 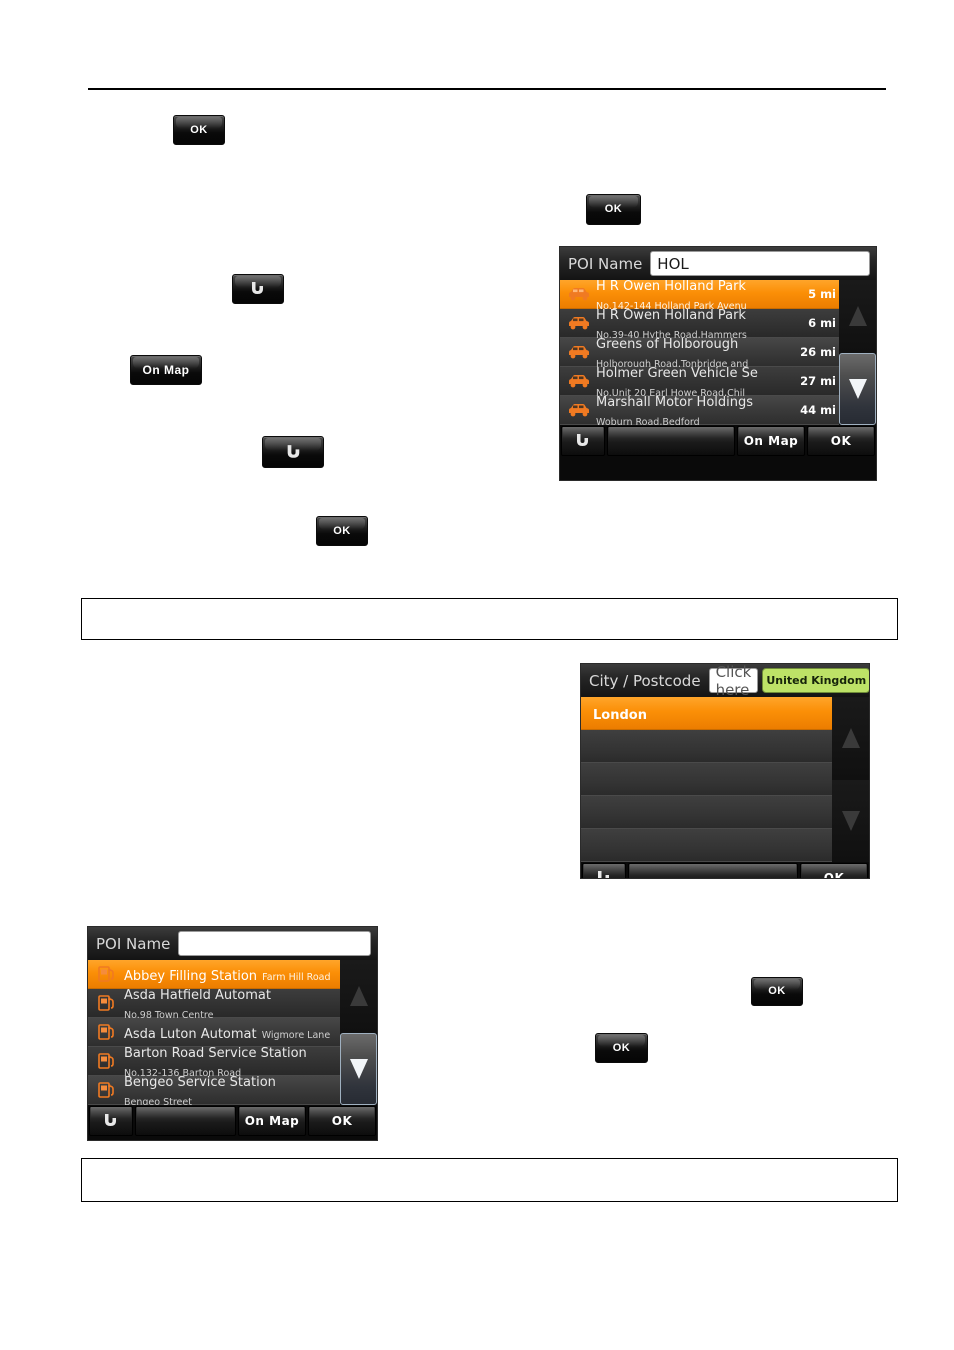 What do you see at coordinates (296, 977) in the screenshot?
I see `poi-address: Farm Hill Road` at bounding box center [296, 977].